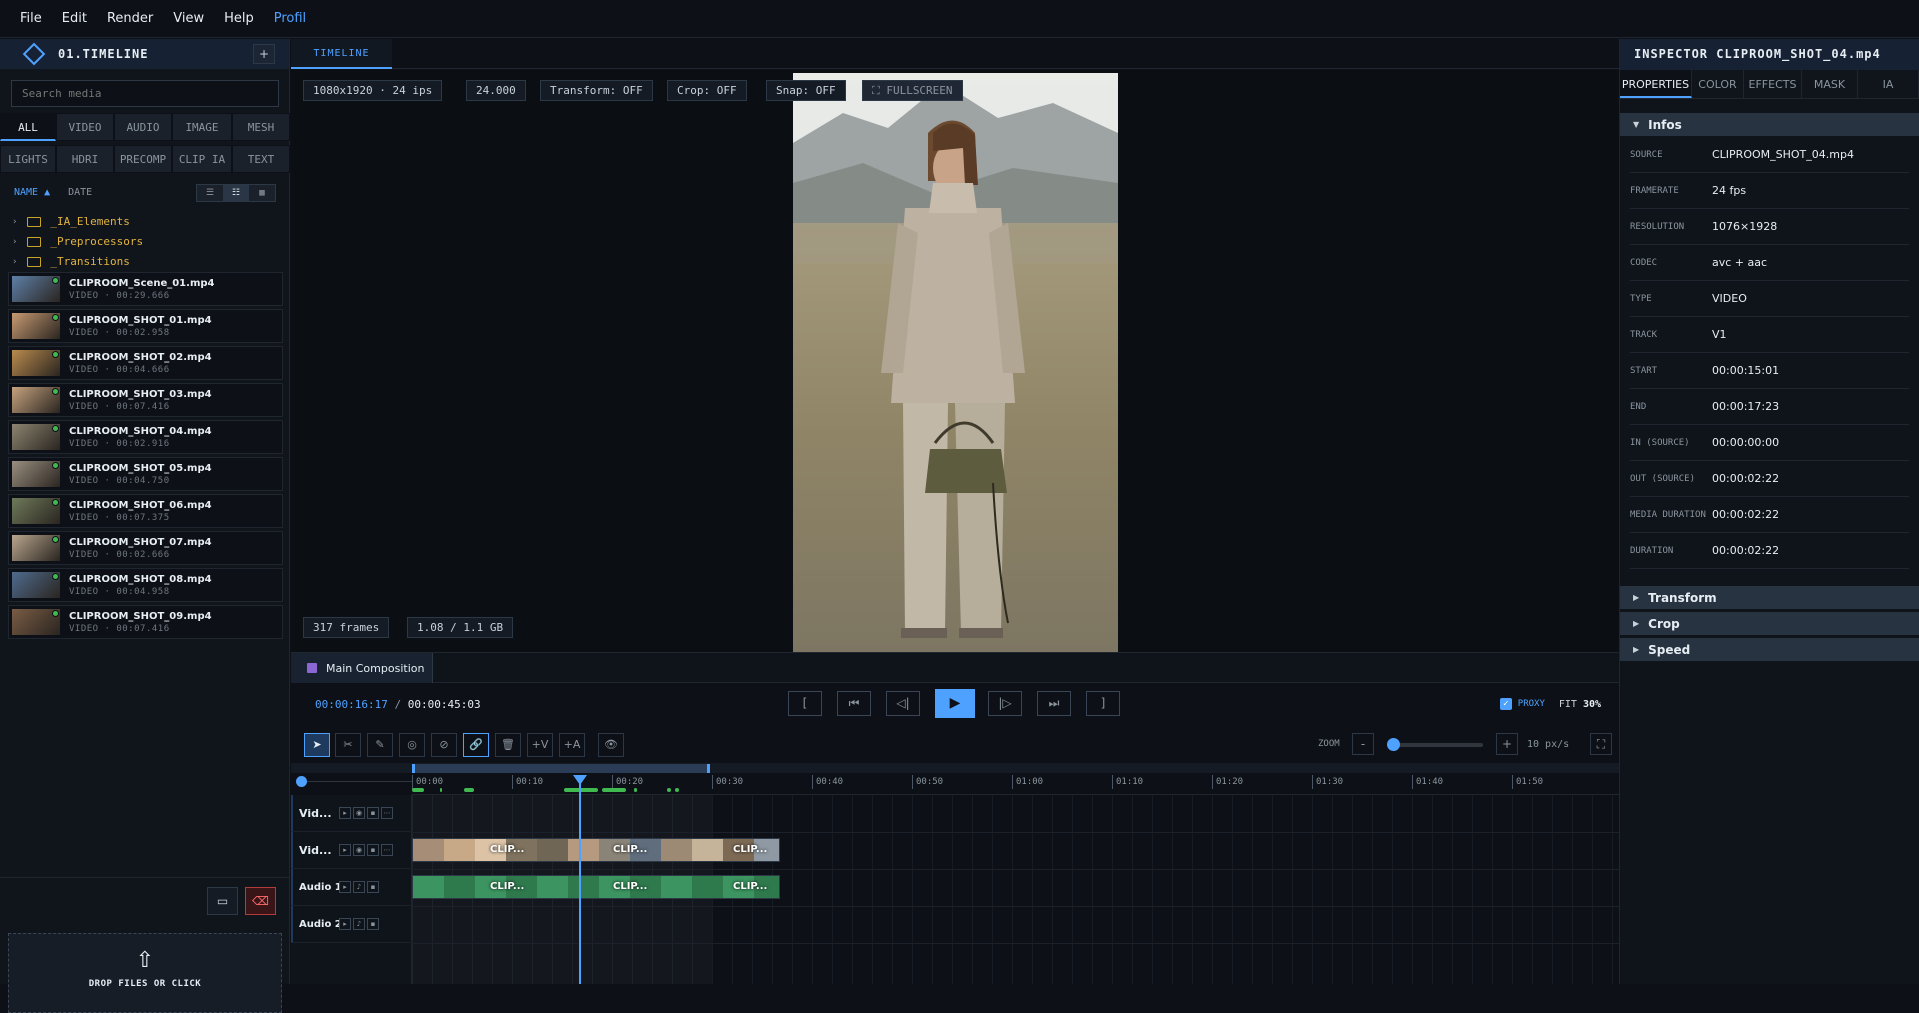  I want to click on property-value: avc + aac, so click(1739, 262).